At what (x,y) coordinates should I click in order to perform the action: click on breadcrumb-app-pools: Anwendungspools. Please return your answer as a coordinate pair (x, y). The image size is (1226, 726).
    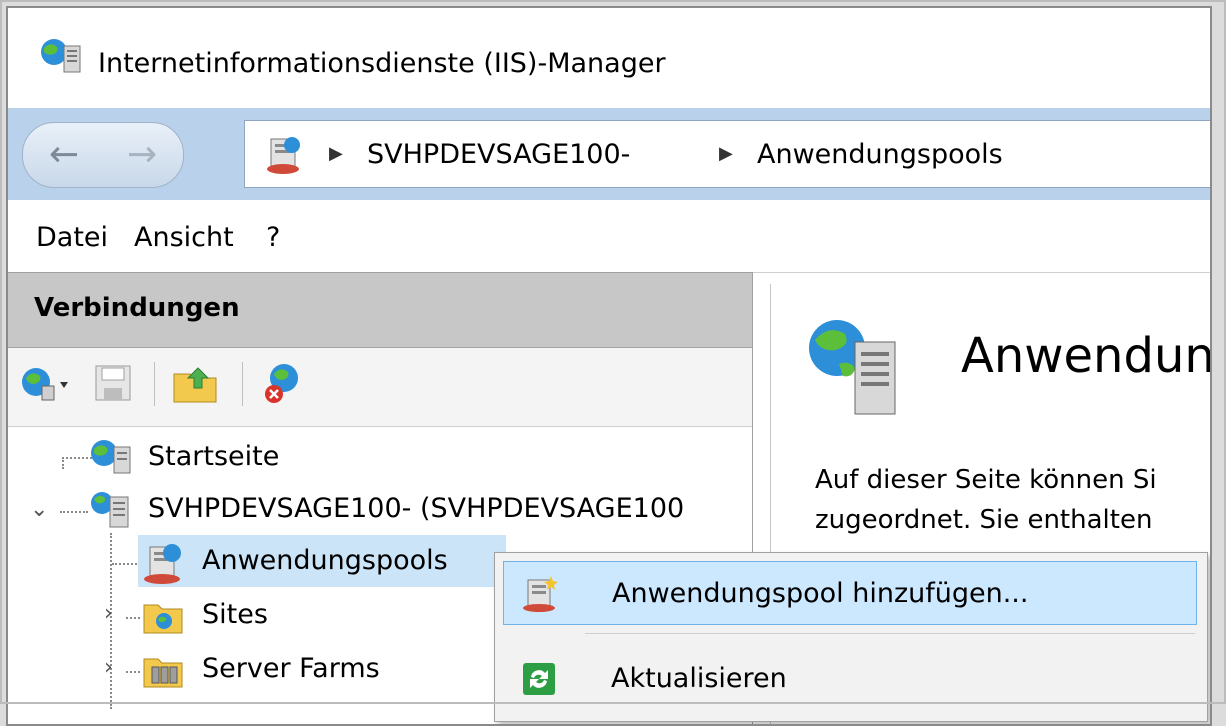
    Looking at the image, I should click on (880, 154).